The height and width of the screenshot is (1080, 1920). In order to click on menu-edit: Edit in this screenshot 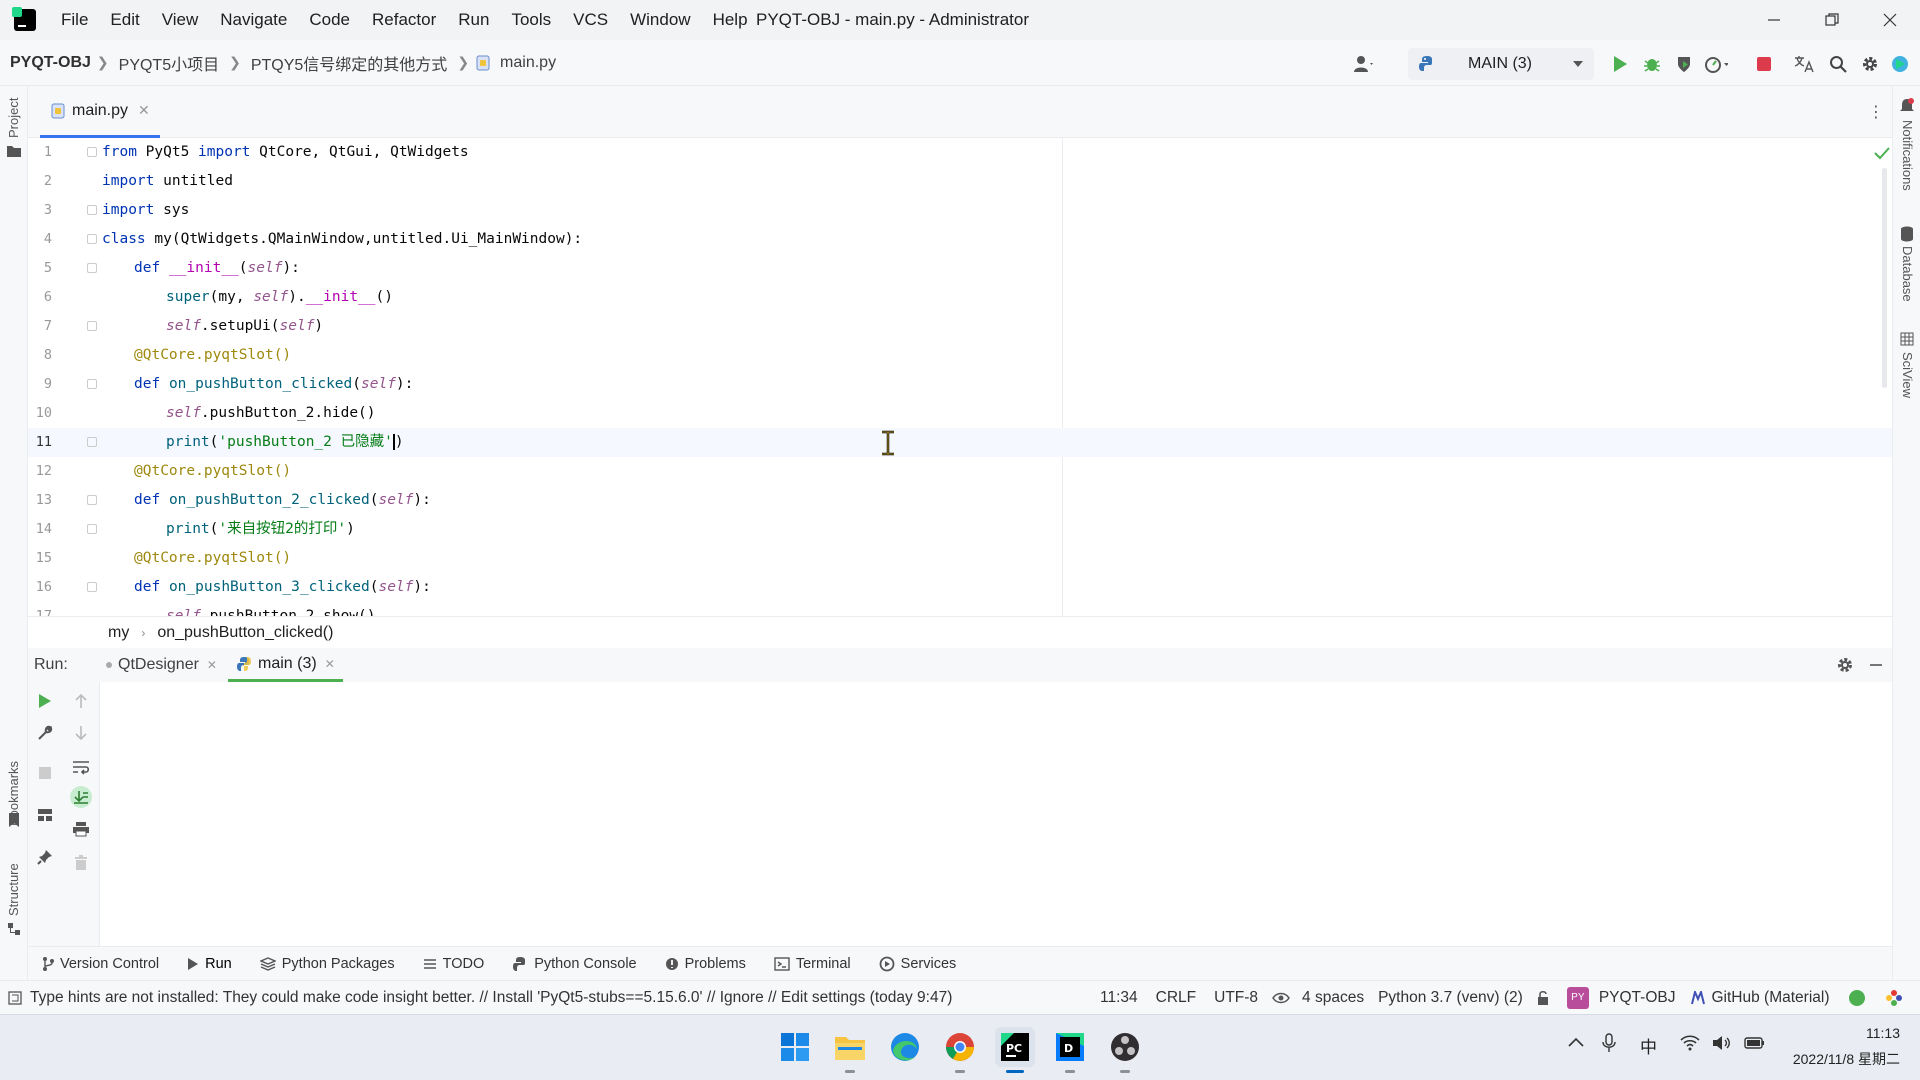, I will do `click(124, 20)`.